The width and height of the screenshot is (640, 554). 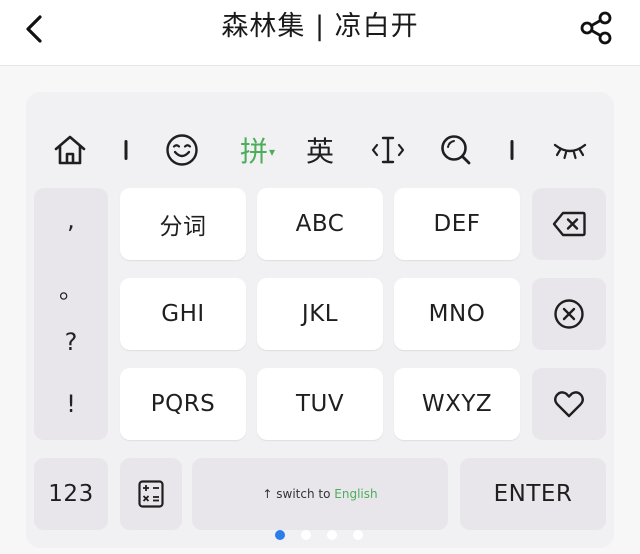 I want to click on closed-eye-icon, so click(x=570, y=151).